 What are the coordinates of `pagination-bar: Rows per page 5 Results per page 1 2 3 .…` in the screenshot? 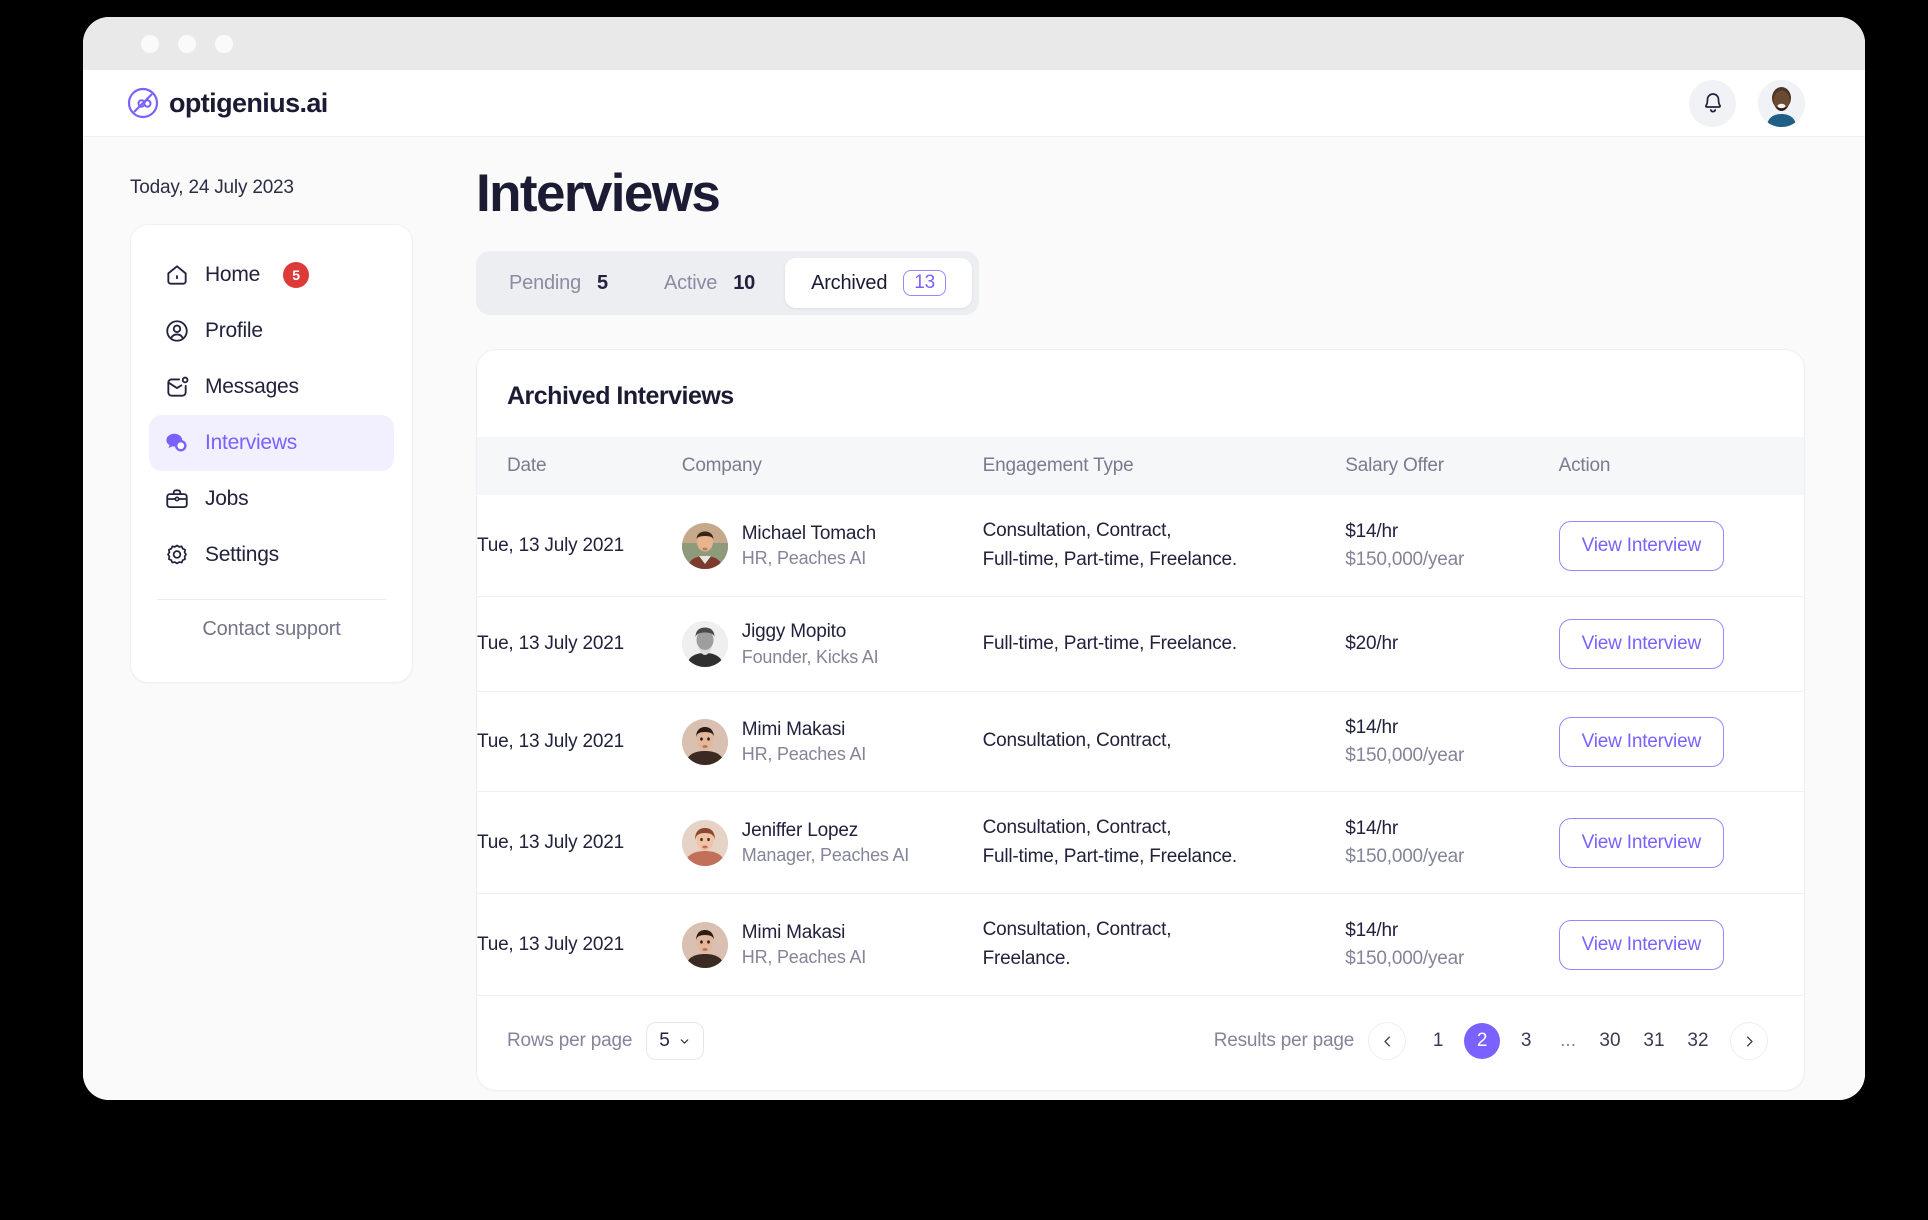 It's located at (1140, 1043).